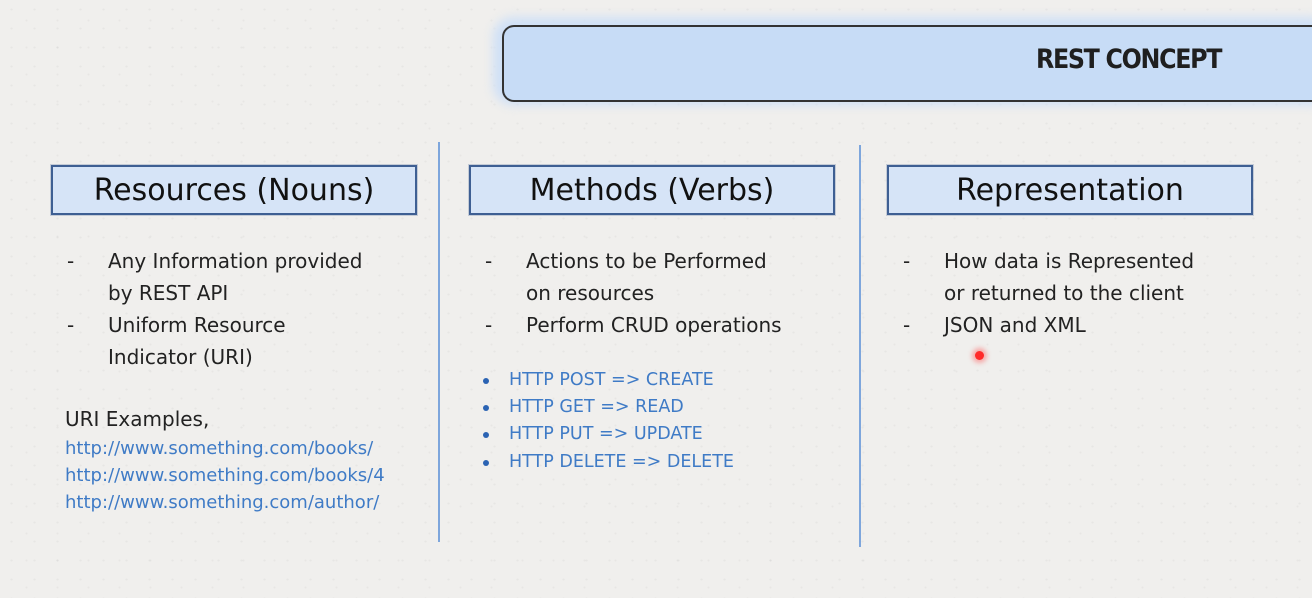 This screenshot has height=598, width=1312. I want to click on representation-bullet-1-line-2: or returned to the client, so click(1064, 293).